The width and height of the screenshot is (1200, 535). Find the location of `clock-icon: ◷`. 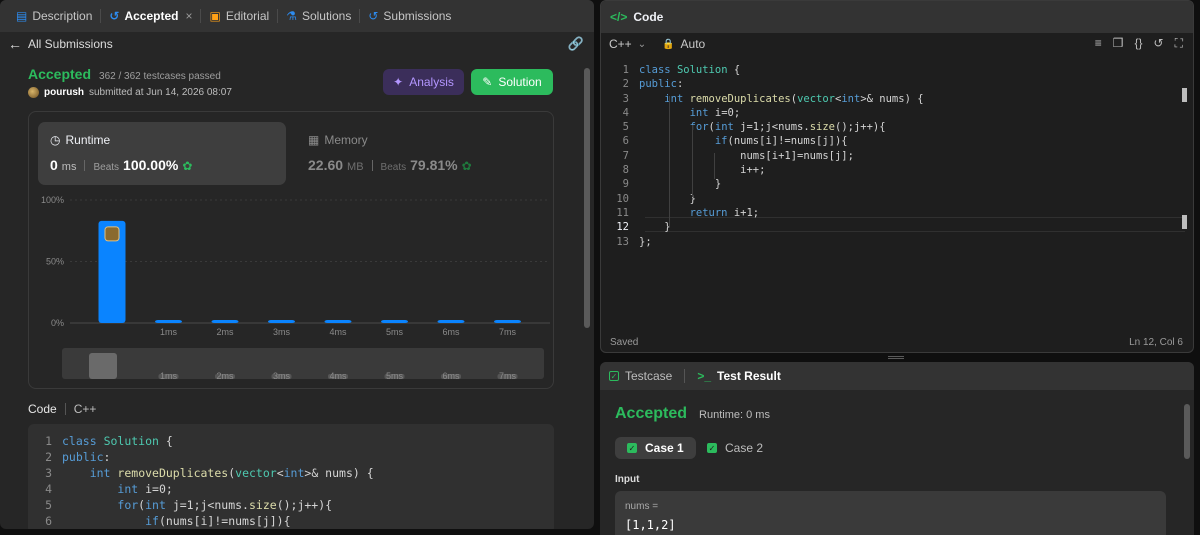

clock-icon: ◷ is located at coordinates (55, 140).